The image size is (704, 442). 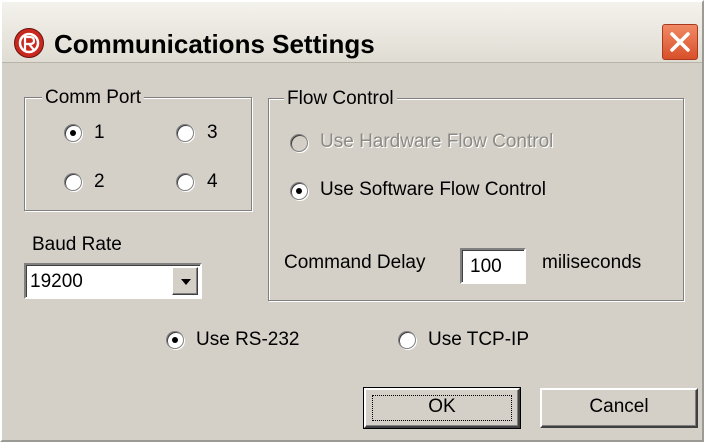 What do you see at coordinates (299, 143) in the screenshot?
I see `hardware-flow-control-radio` at bounding box center [299, 143].